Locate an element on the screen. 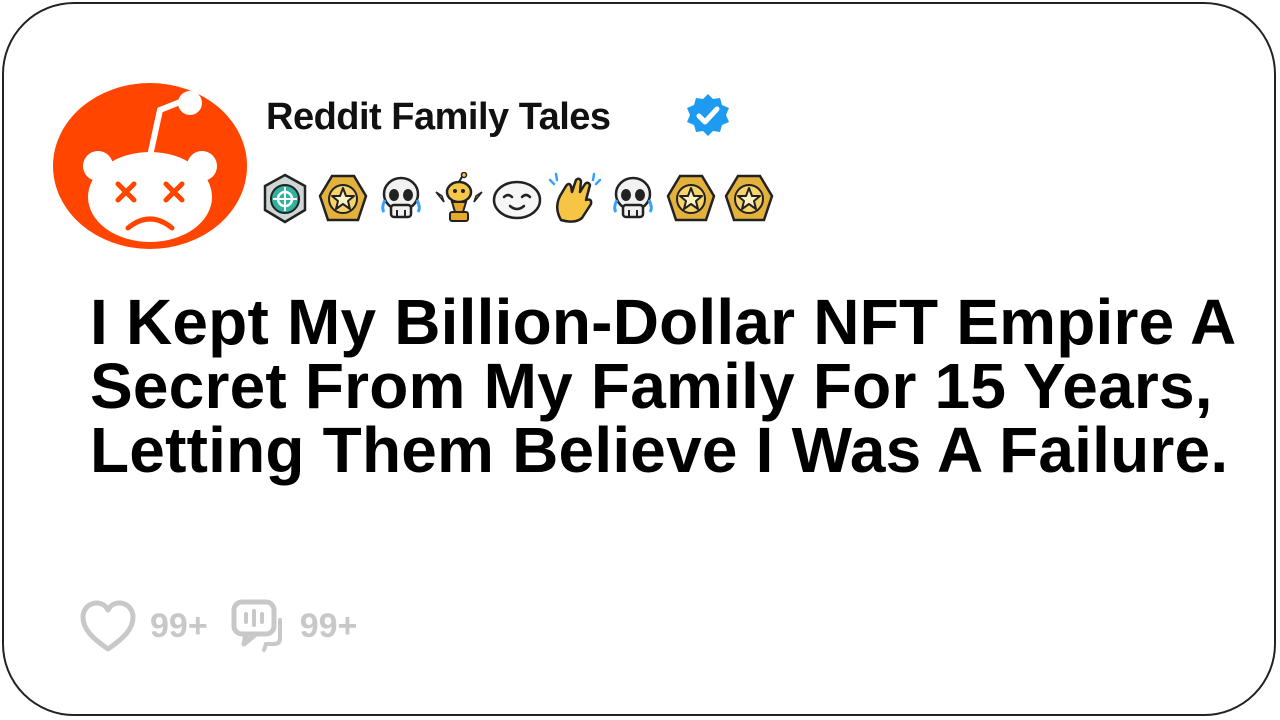 Image resolution: width=1280 pixels, height=720 pixels. comment-icon is located at coordinates (259, 626).